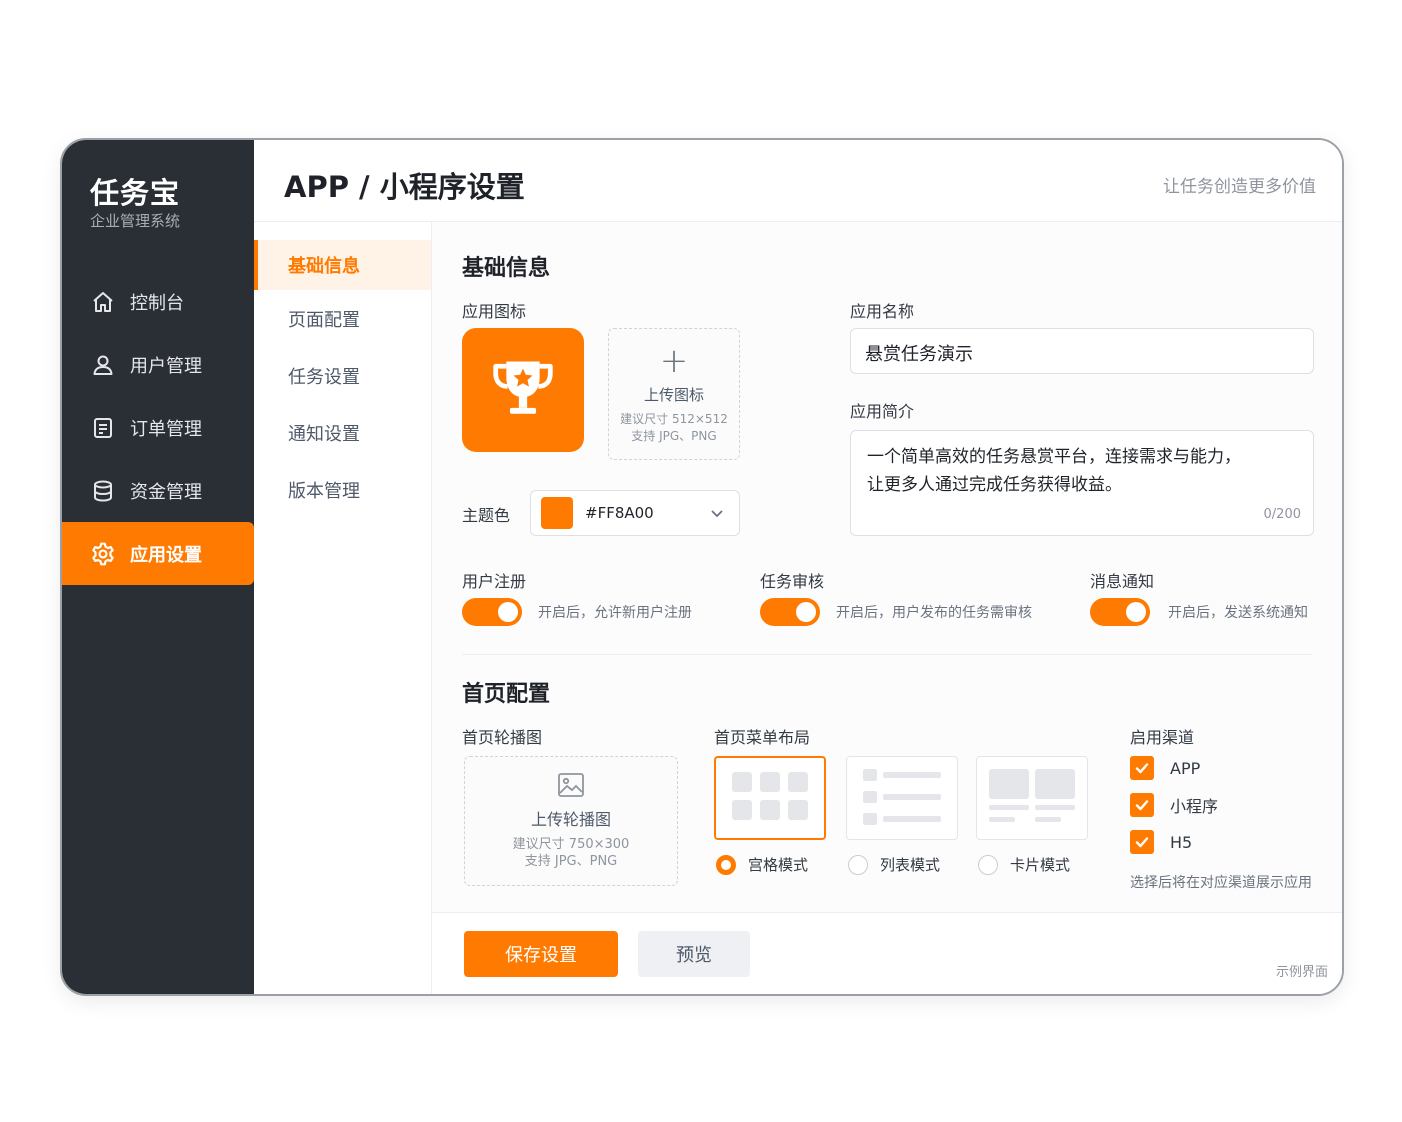 Image resolution: width=1402 pixels, height=1122 pixels. I want to click on toggle-label-review: 任务审核, so click(792, 581).